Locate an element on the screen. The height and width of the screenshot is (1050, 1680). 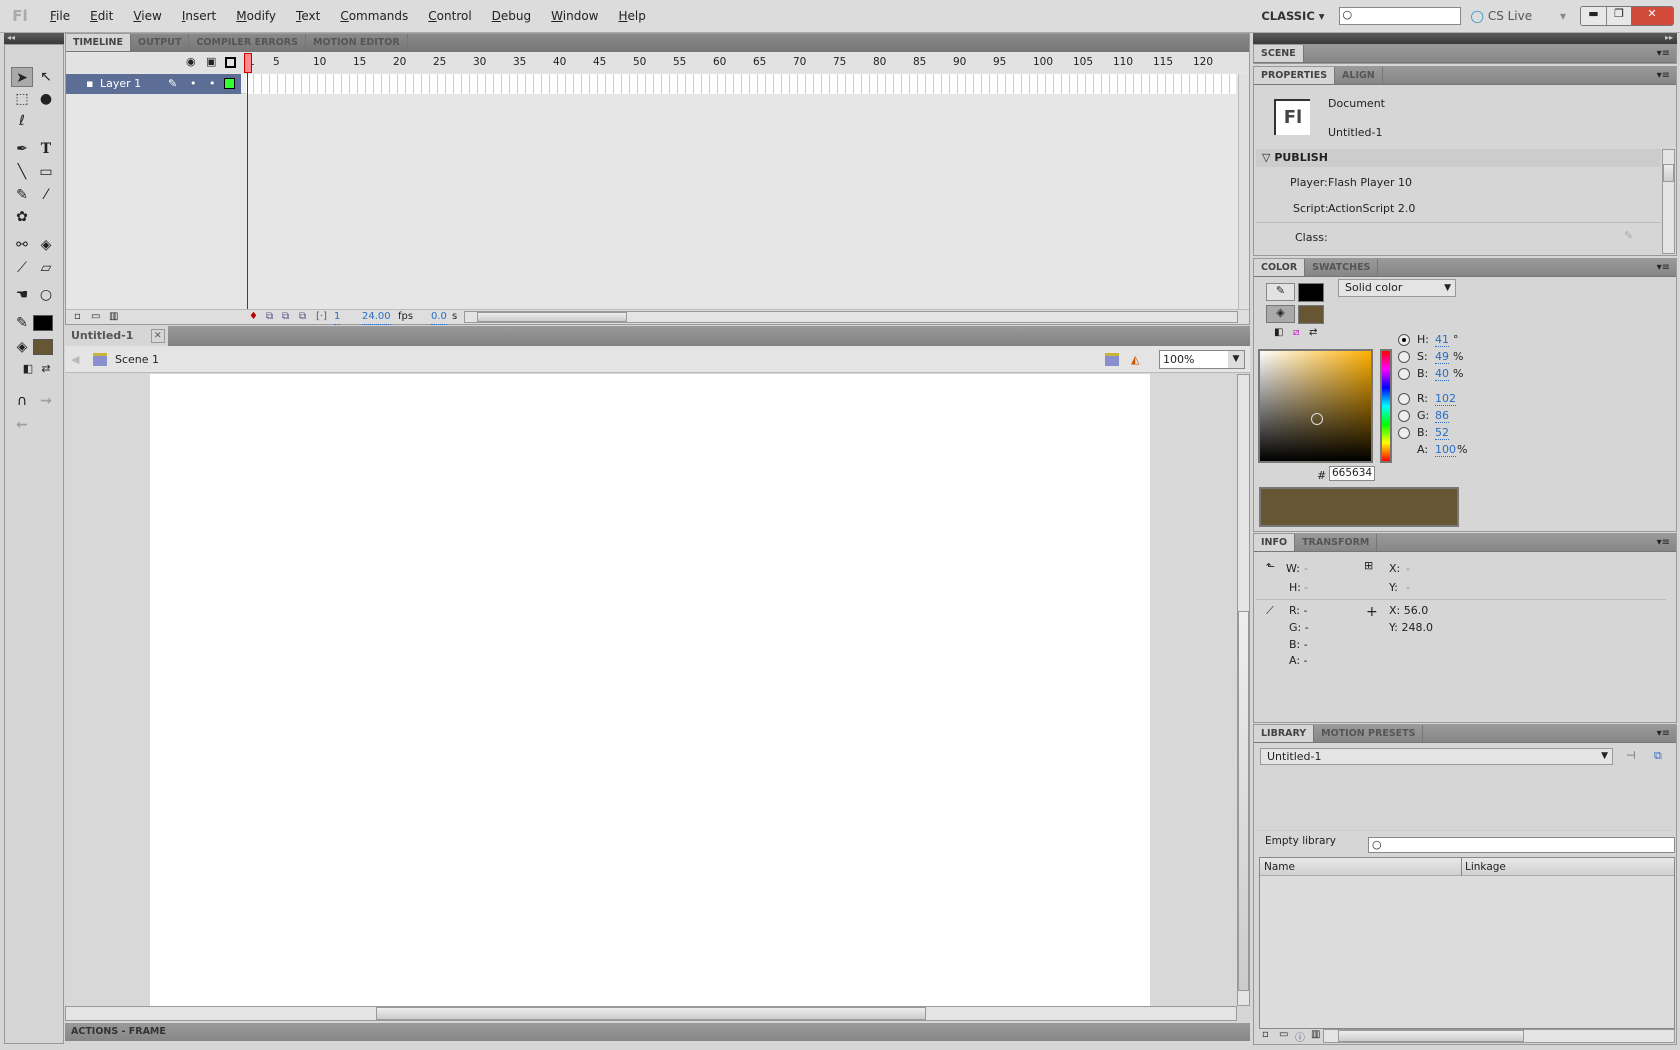
edit-multiple-frames-icon: ⧉ is located at coordinates (302, 317).